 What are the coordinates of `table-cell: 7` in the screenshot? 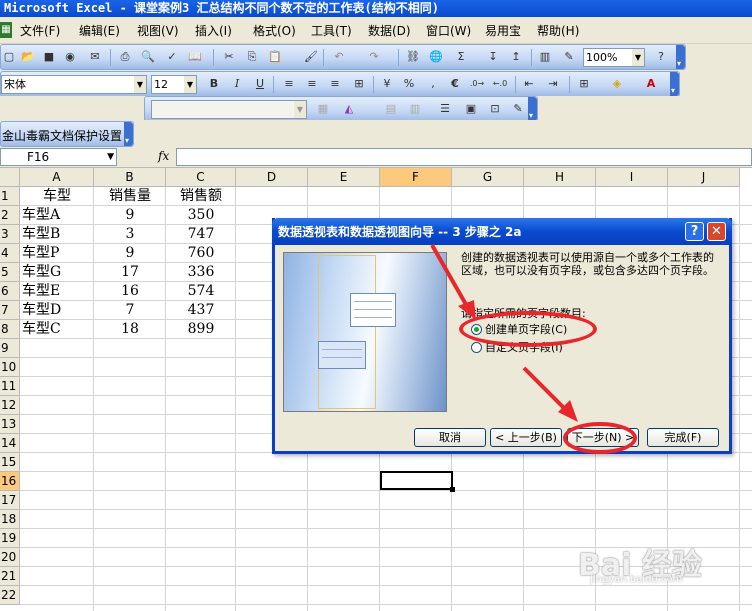 It's located at (130, 310).